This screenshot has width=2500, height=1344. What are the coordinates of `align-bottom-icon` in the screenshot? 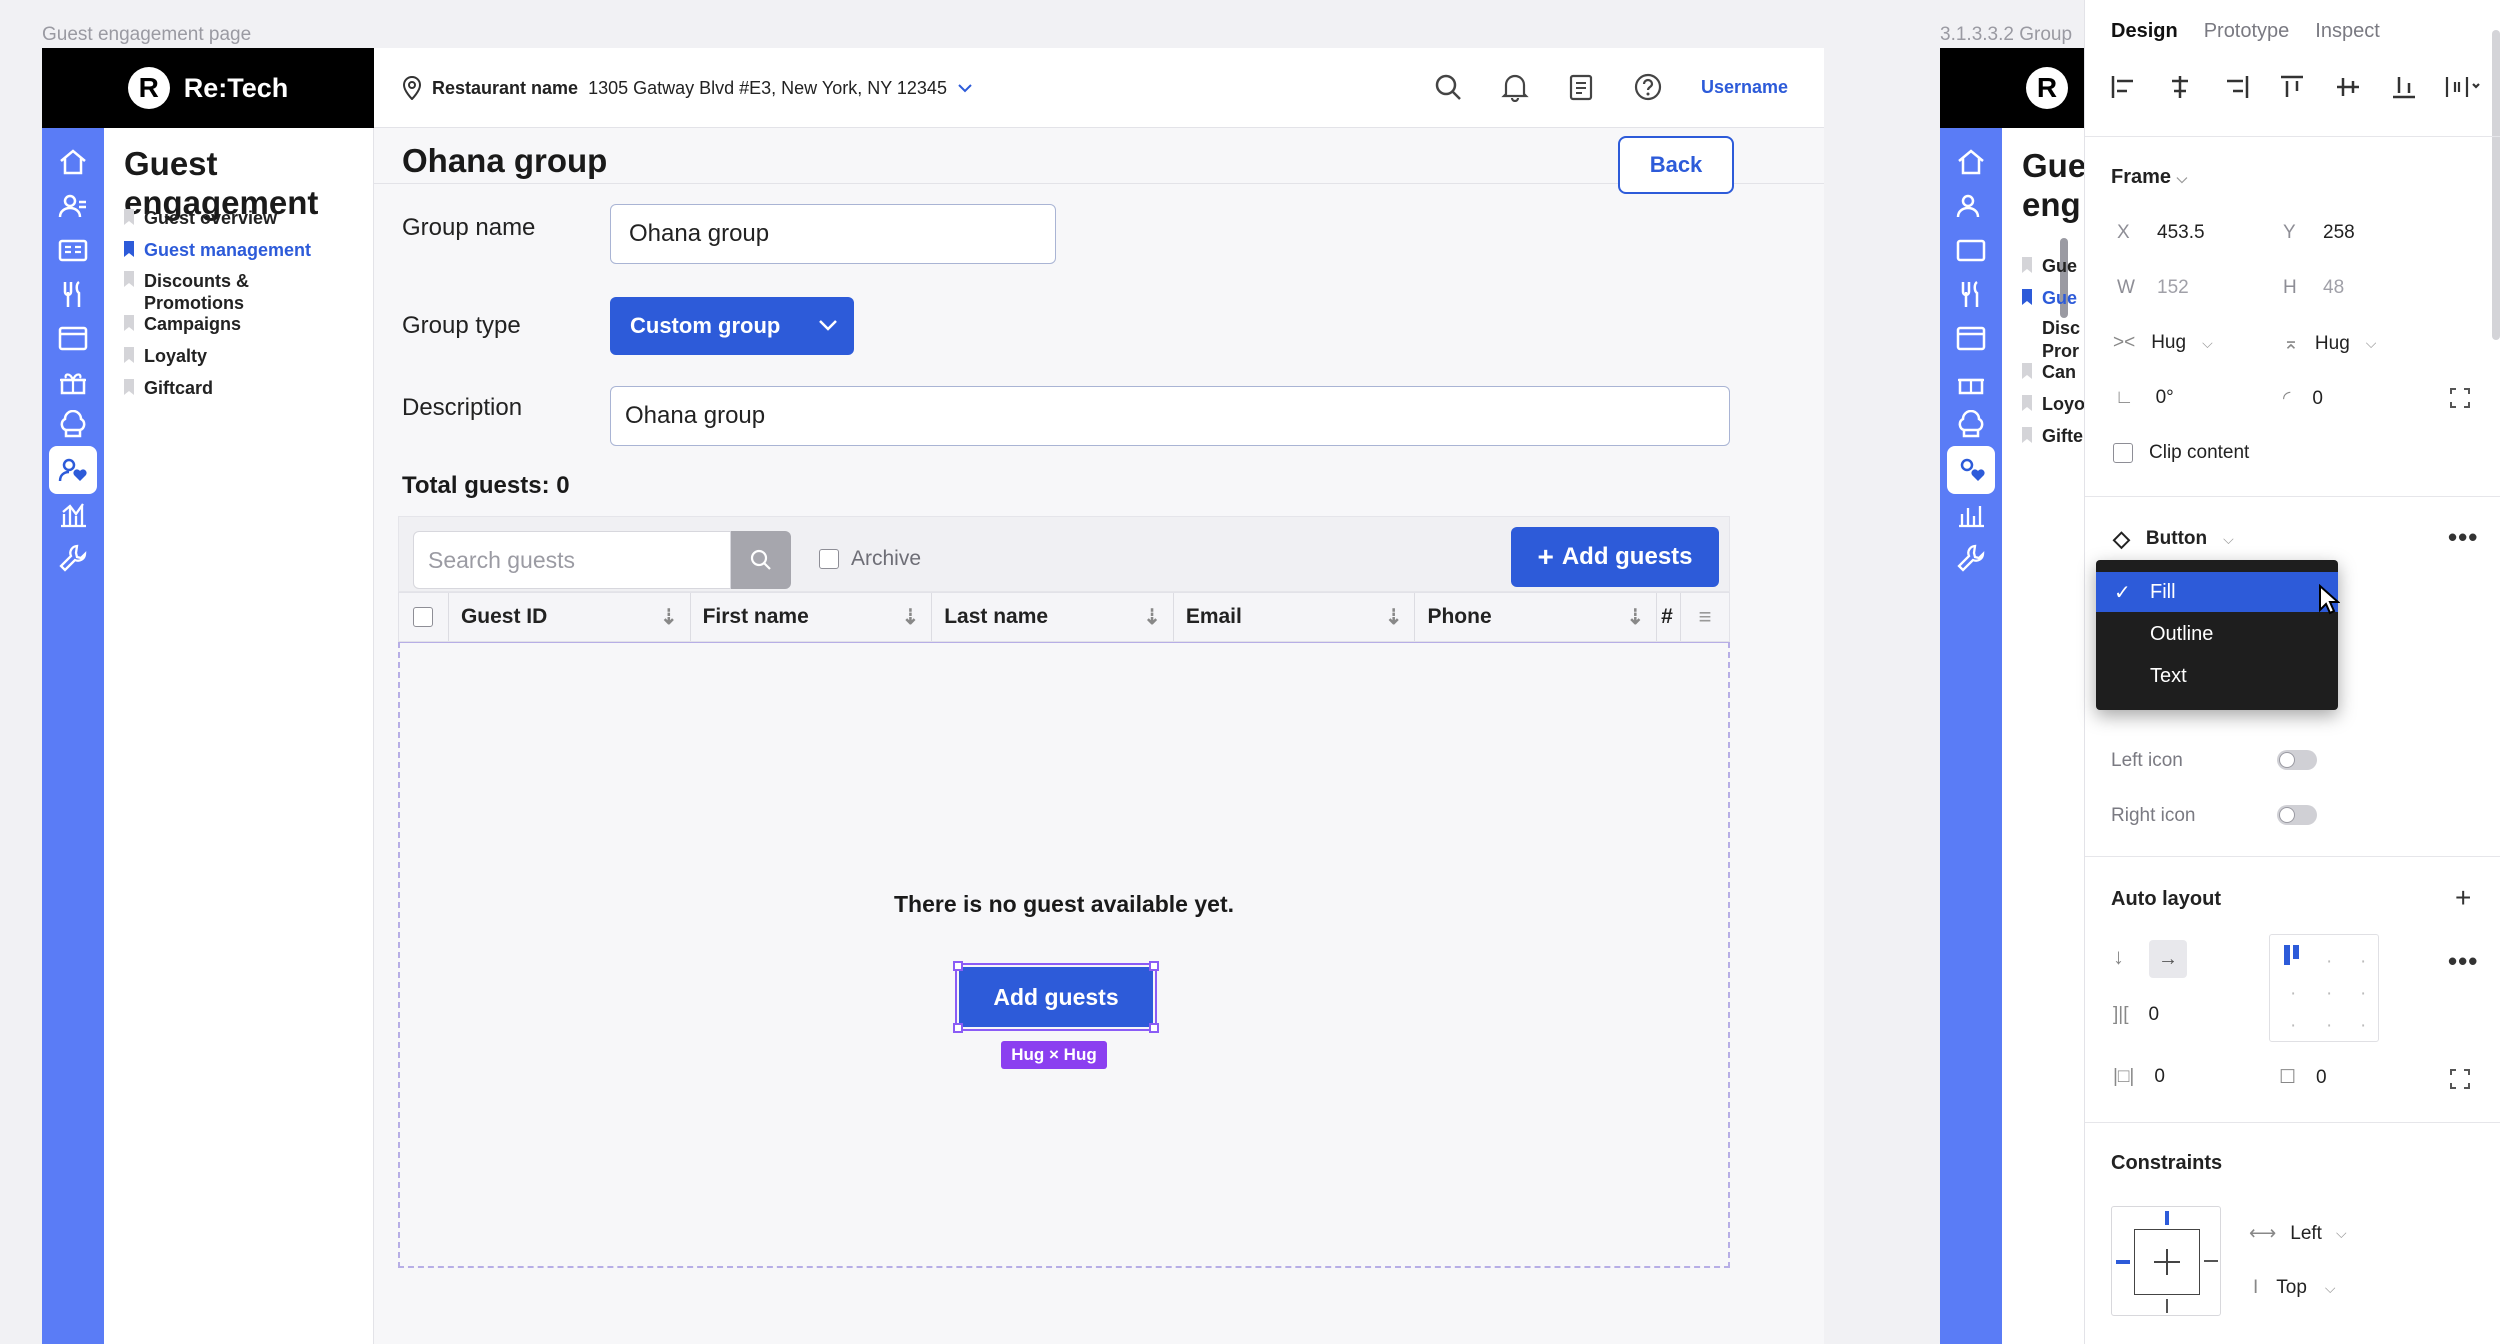 It's located at (2404, 87).